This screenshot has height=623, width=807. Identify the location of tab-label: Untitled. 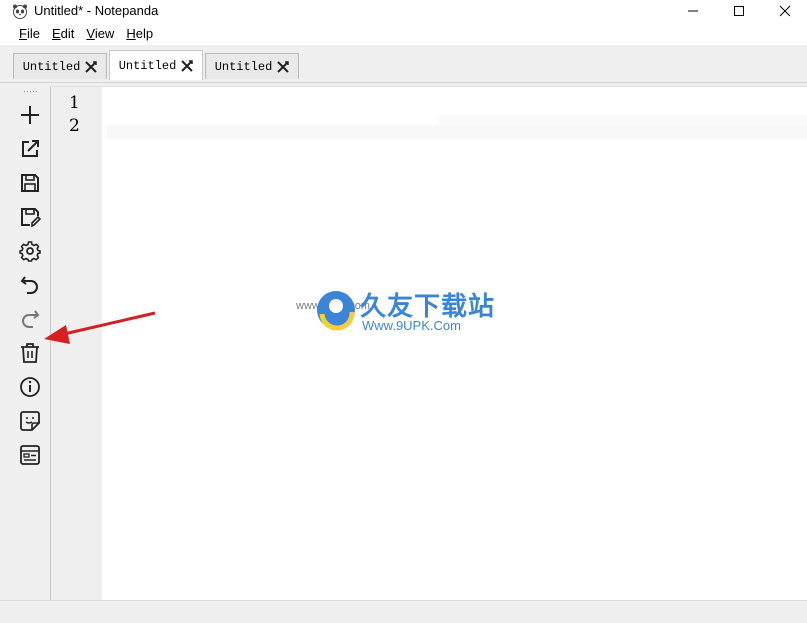
(147, 65).